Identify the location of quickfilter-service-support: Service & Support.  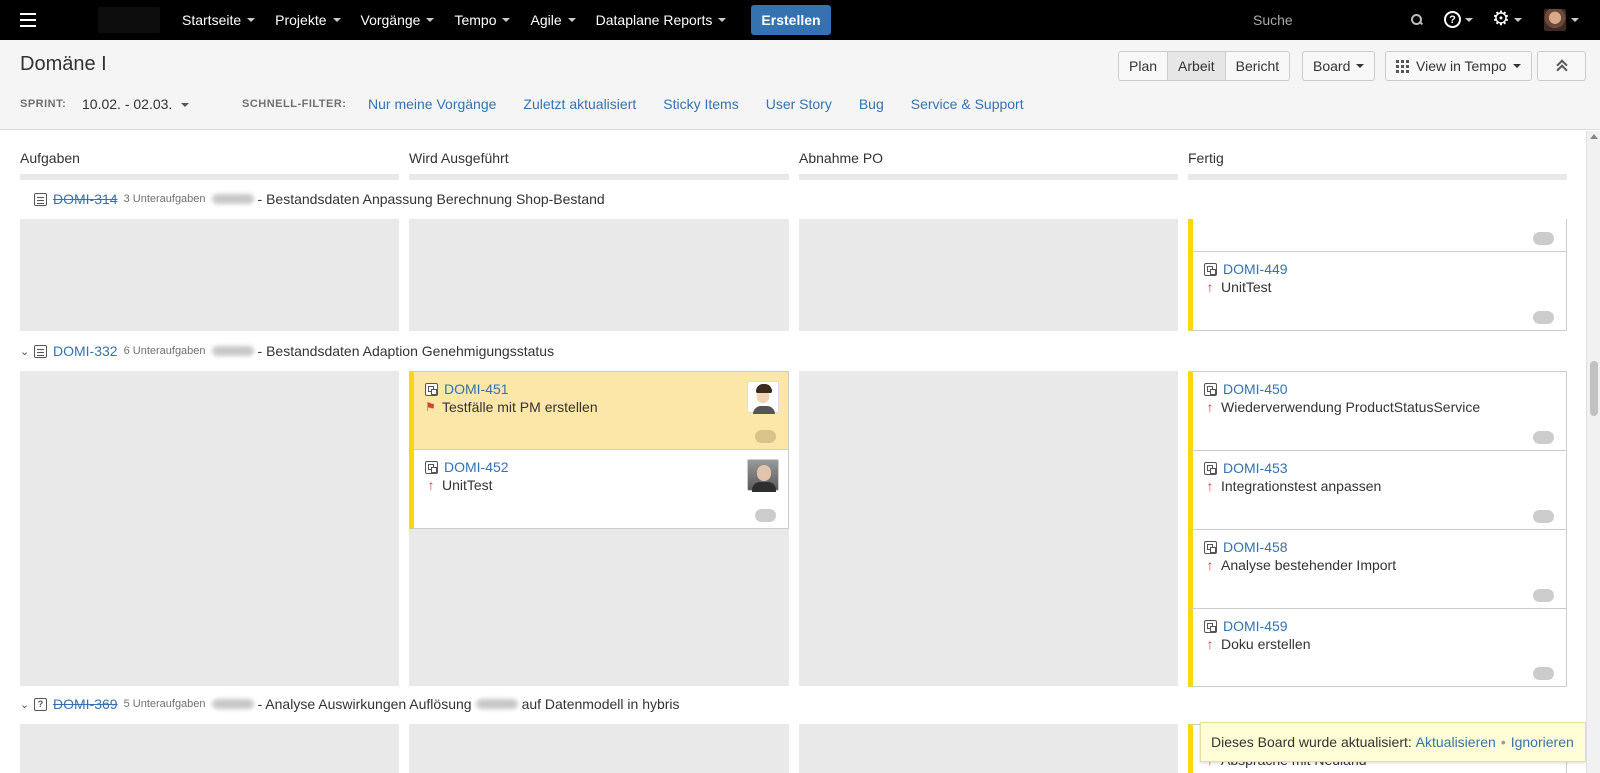
(967, 104).